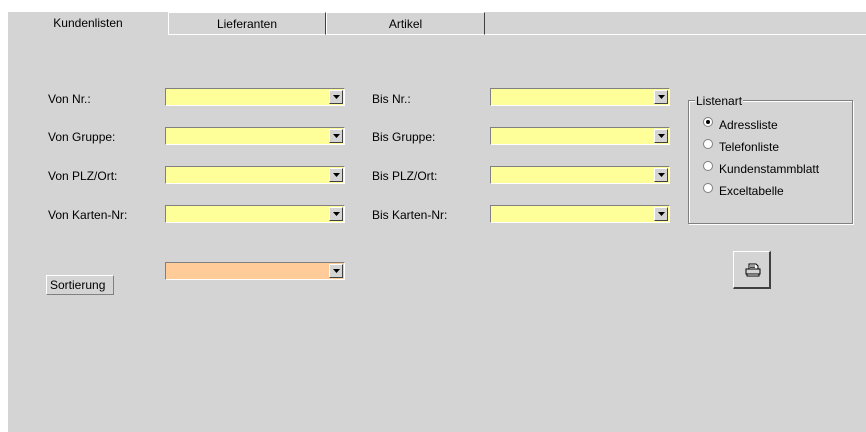 This screenshot has width=866, height=432. What do you see at coordinates (748, 125) in the screenshot?
I see `radio-adressliste-label: Adressliste` at bounding box center [748, 125].